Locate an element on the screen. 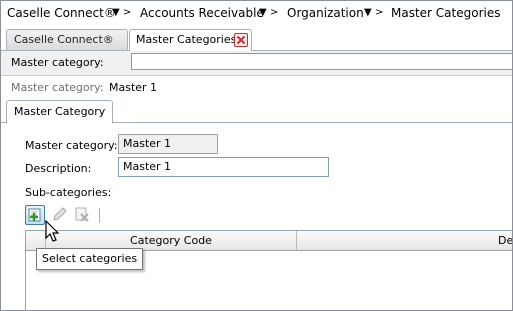 The height and width of the screenshot is (311, 513). master-category-filter: Master category: is located at coordinates (256, 63).